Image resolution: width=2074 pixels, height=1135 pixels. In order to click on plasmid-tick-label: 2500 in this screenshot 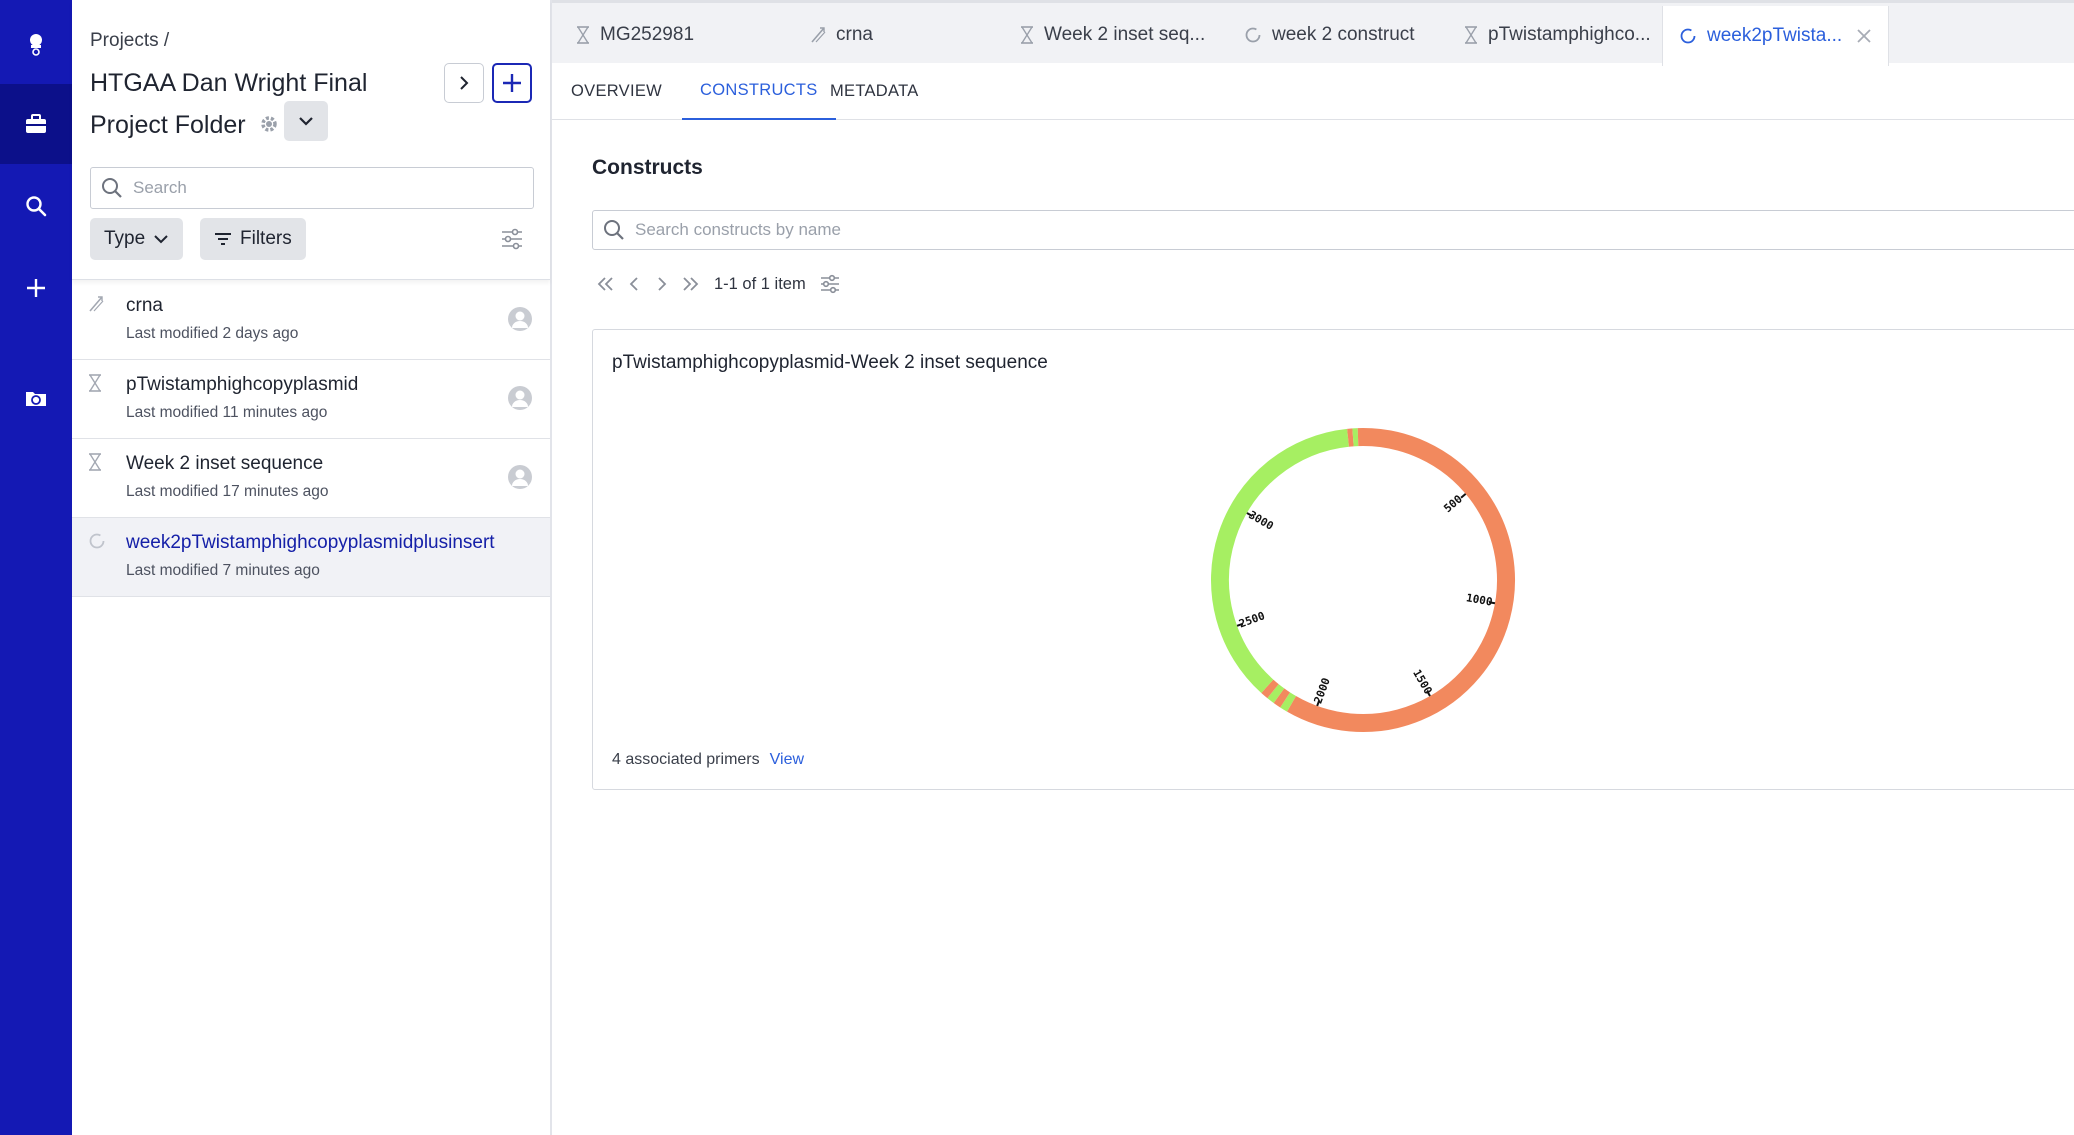, I will do `click(1251, 619)`.